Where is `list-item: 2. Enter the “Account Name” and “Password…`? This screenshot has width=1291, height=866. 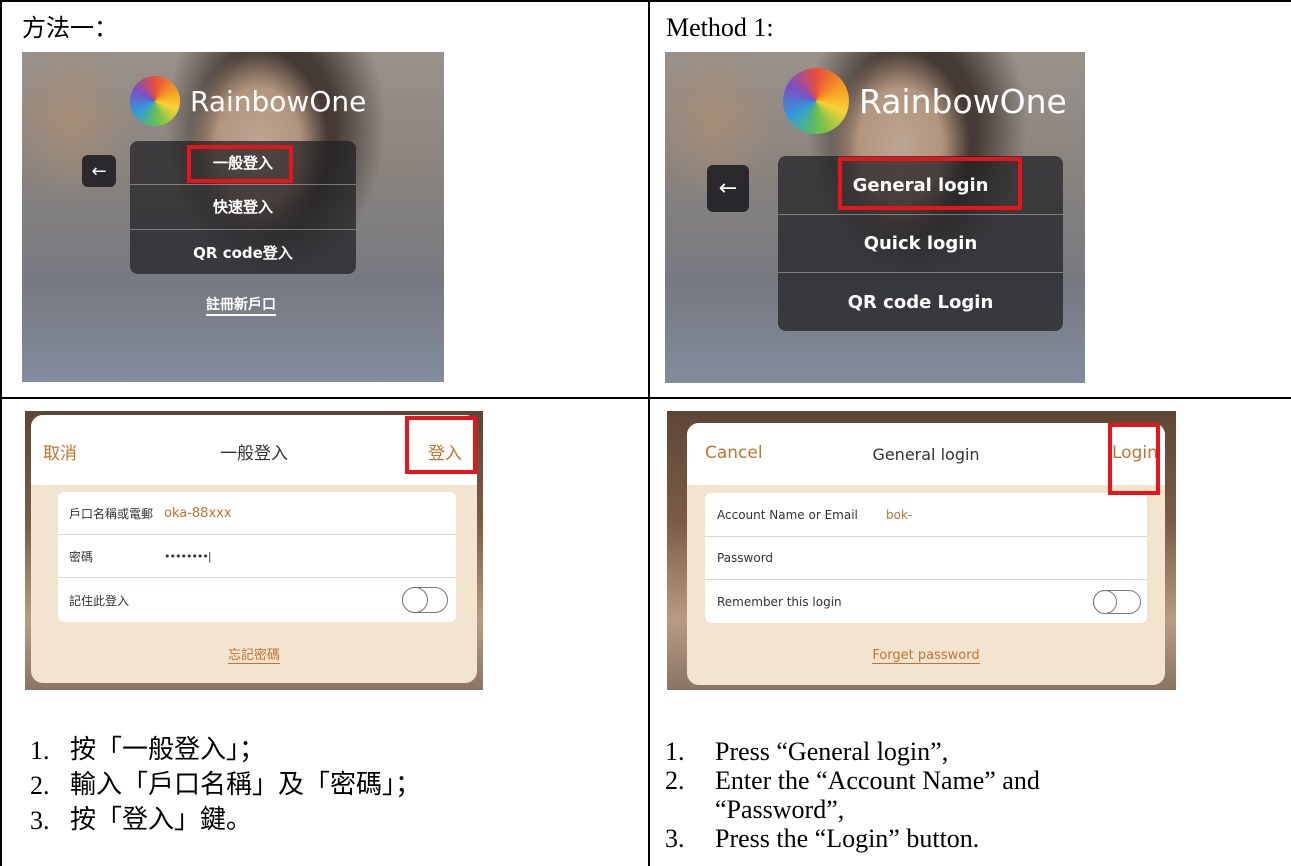 list-item: 2. Enter the “Account Name” and “Password… is located at coordinates (870, 795).